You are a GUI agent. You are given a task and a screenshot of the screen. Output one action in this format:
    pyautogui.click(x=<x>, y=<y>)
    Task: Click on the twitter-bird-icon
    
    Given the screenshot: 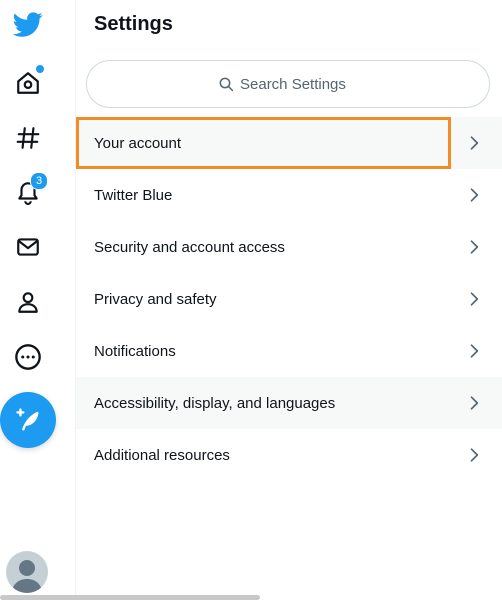 What is the action you would take?
    pyautogui.click(x=28, y=24)
    